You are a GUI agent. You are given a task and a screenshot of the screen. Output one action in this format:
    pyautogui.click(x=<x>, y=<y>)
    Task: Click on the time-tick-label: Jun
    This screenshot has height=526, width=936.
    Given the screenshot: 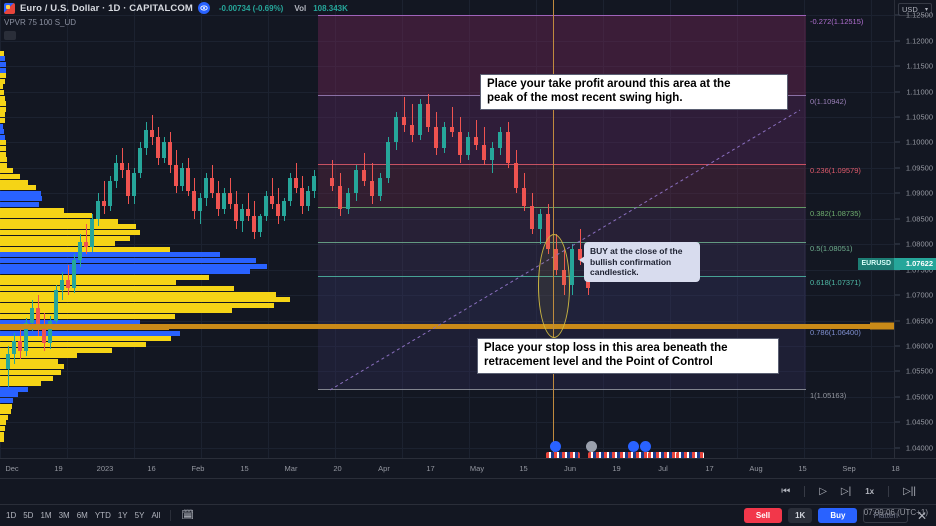 What is the action you would take?
    pyautogui.click(x=570, y=468)
    